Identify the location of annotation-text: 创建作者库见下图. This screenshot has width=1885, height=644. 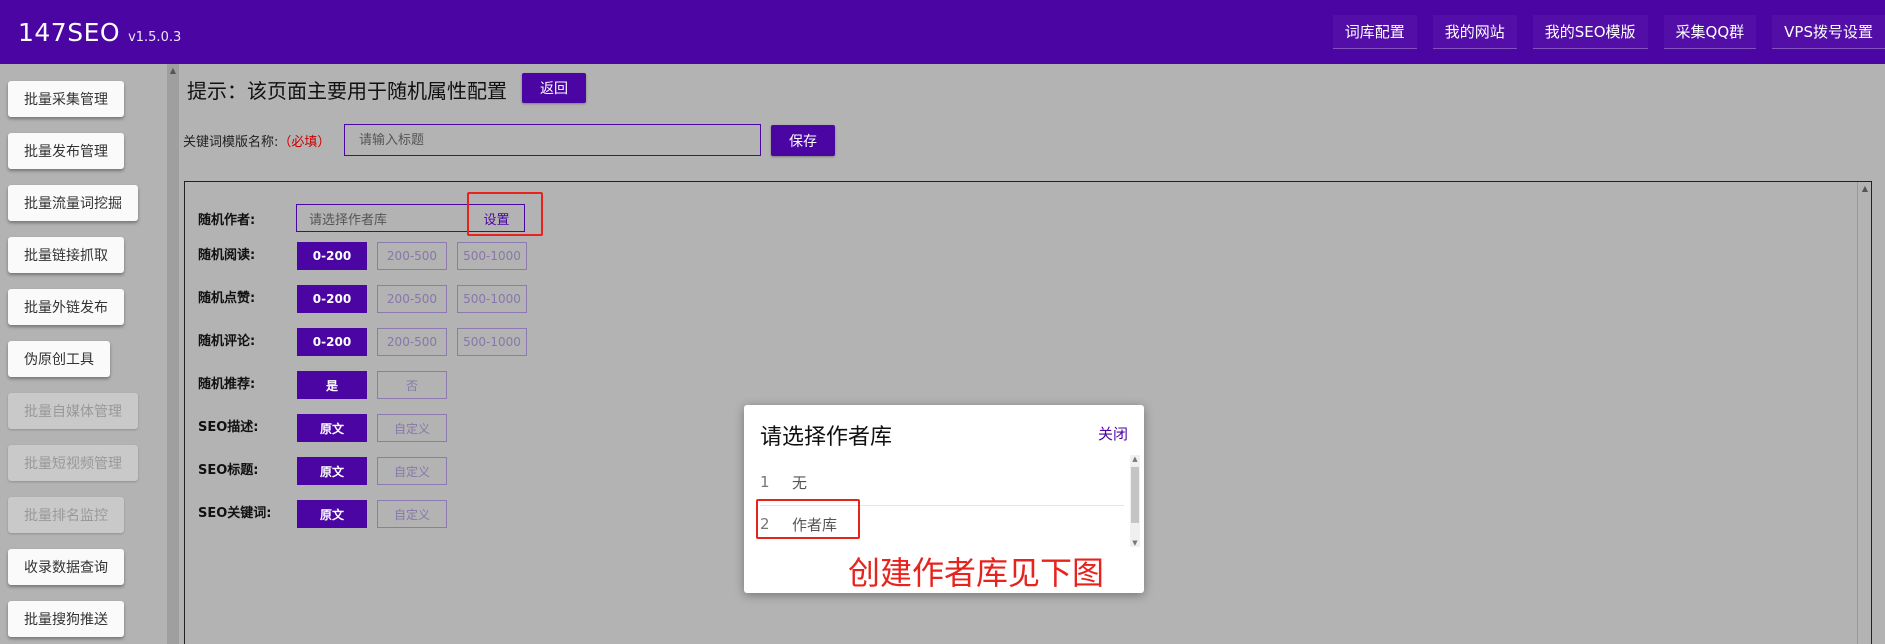
(976, 573).